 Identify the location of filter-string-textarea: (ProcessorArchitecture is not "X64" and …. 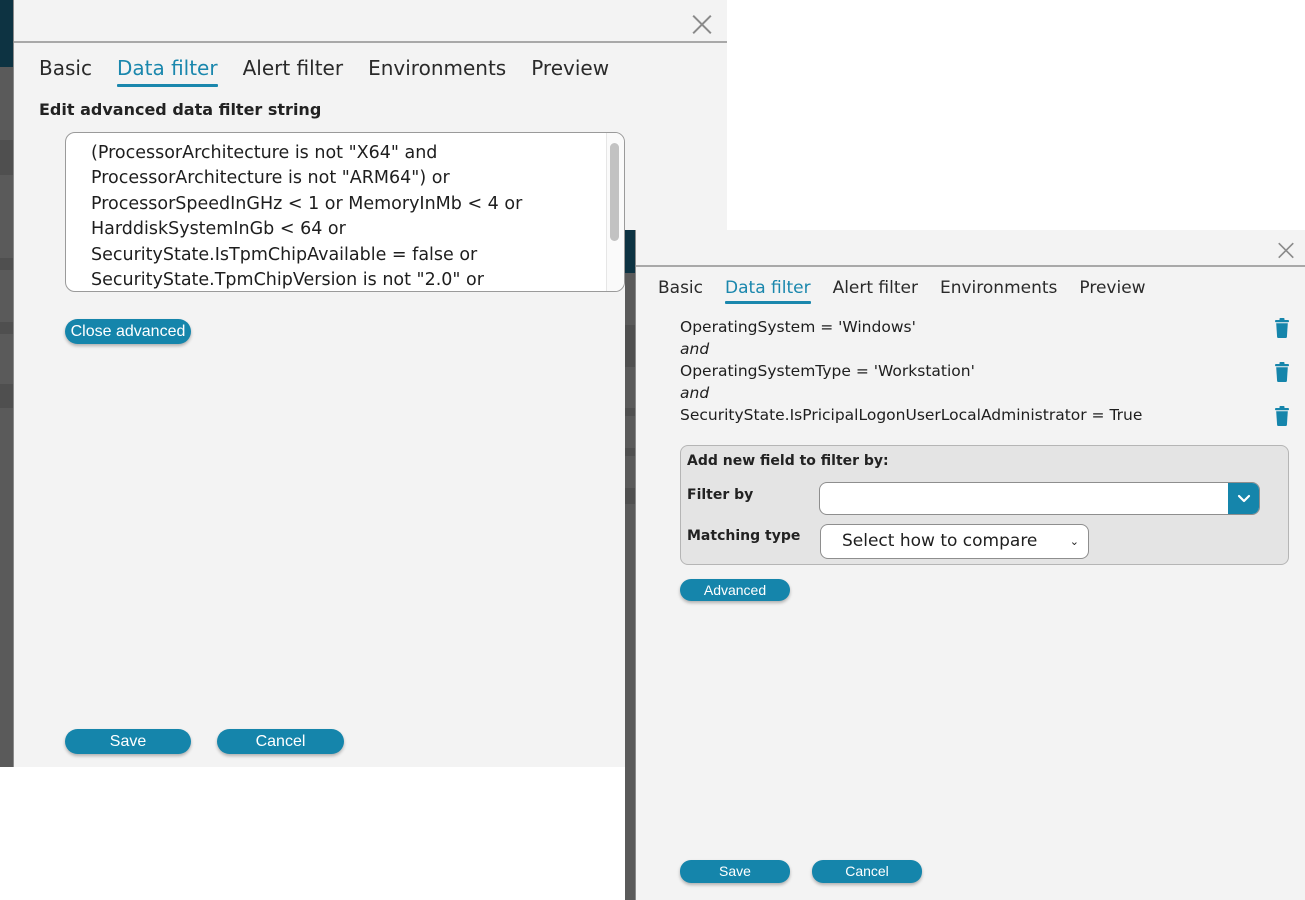
(345, 212).